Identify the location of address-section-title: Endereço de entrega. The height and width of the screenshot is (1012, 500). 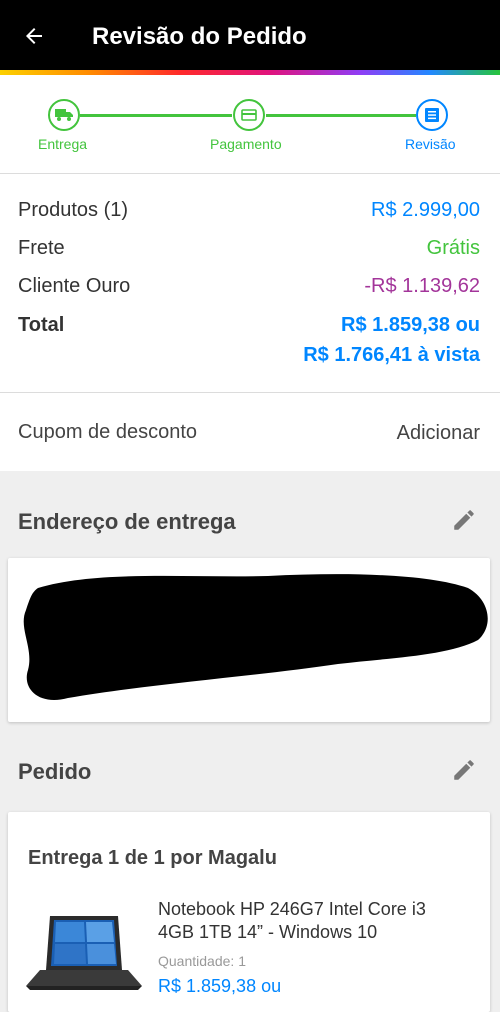
(127, 521).